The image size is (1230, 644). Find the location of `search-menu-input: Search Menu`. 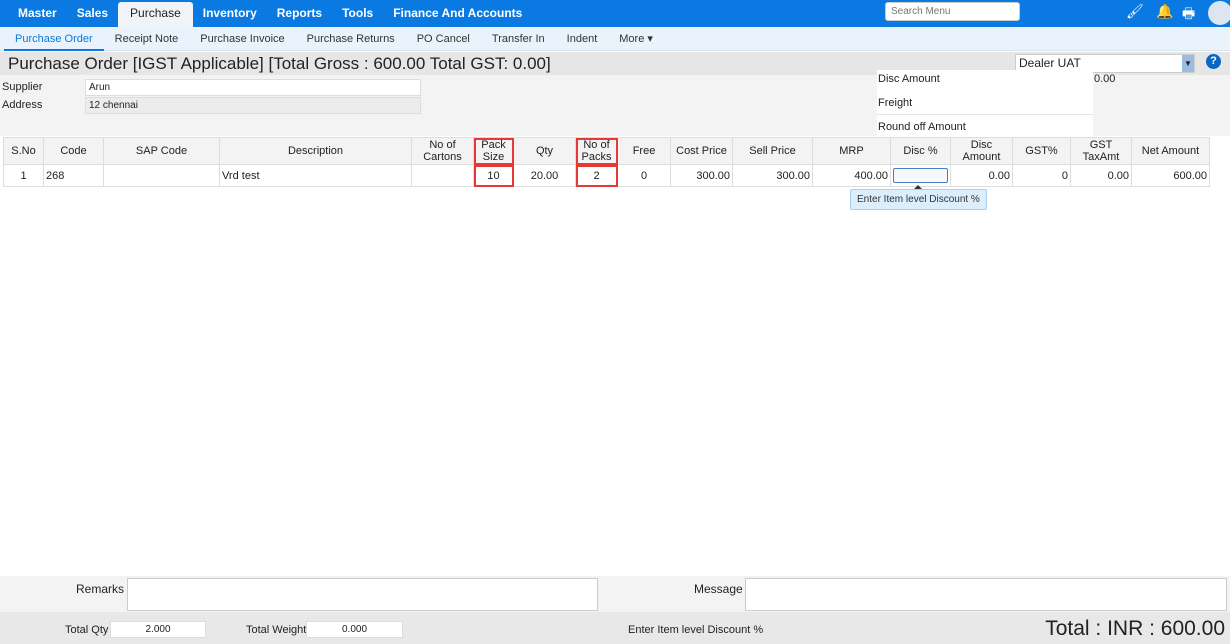

search-menu-input: Search Menu is located at coordinates (952, 11).